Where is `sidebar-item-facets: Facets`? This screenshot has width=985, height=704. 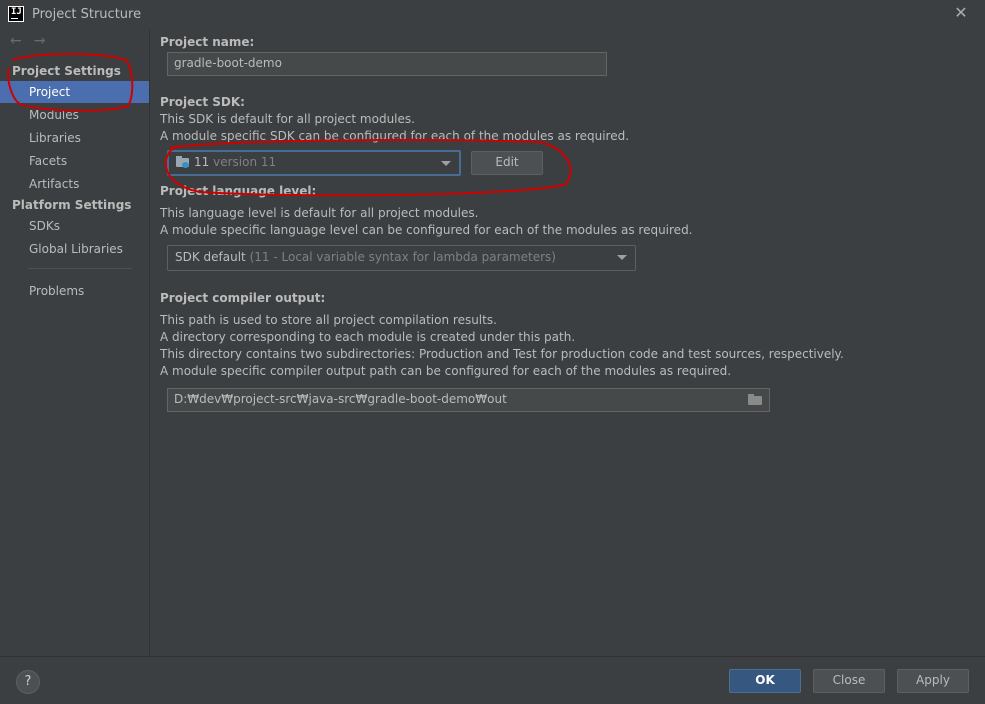 sidebar-item-facets: Facets is located at coordinates (74, 161).